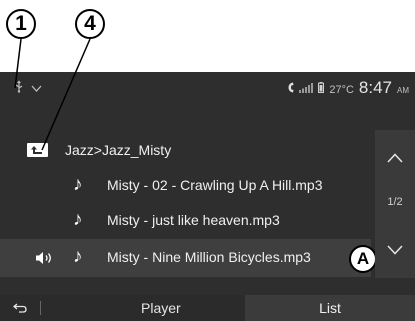 This screenshot has height=321, width=415. I want to click on scroll-down-button, so click(395, 250).